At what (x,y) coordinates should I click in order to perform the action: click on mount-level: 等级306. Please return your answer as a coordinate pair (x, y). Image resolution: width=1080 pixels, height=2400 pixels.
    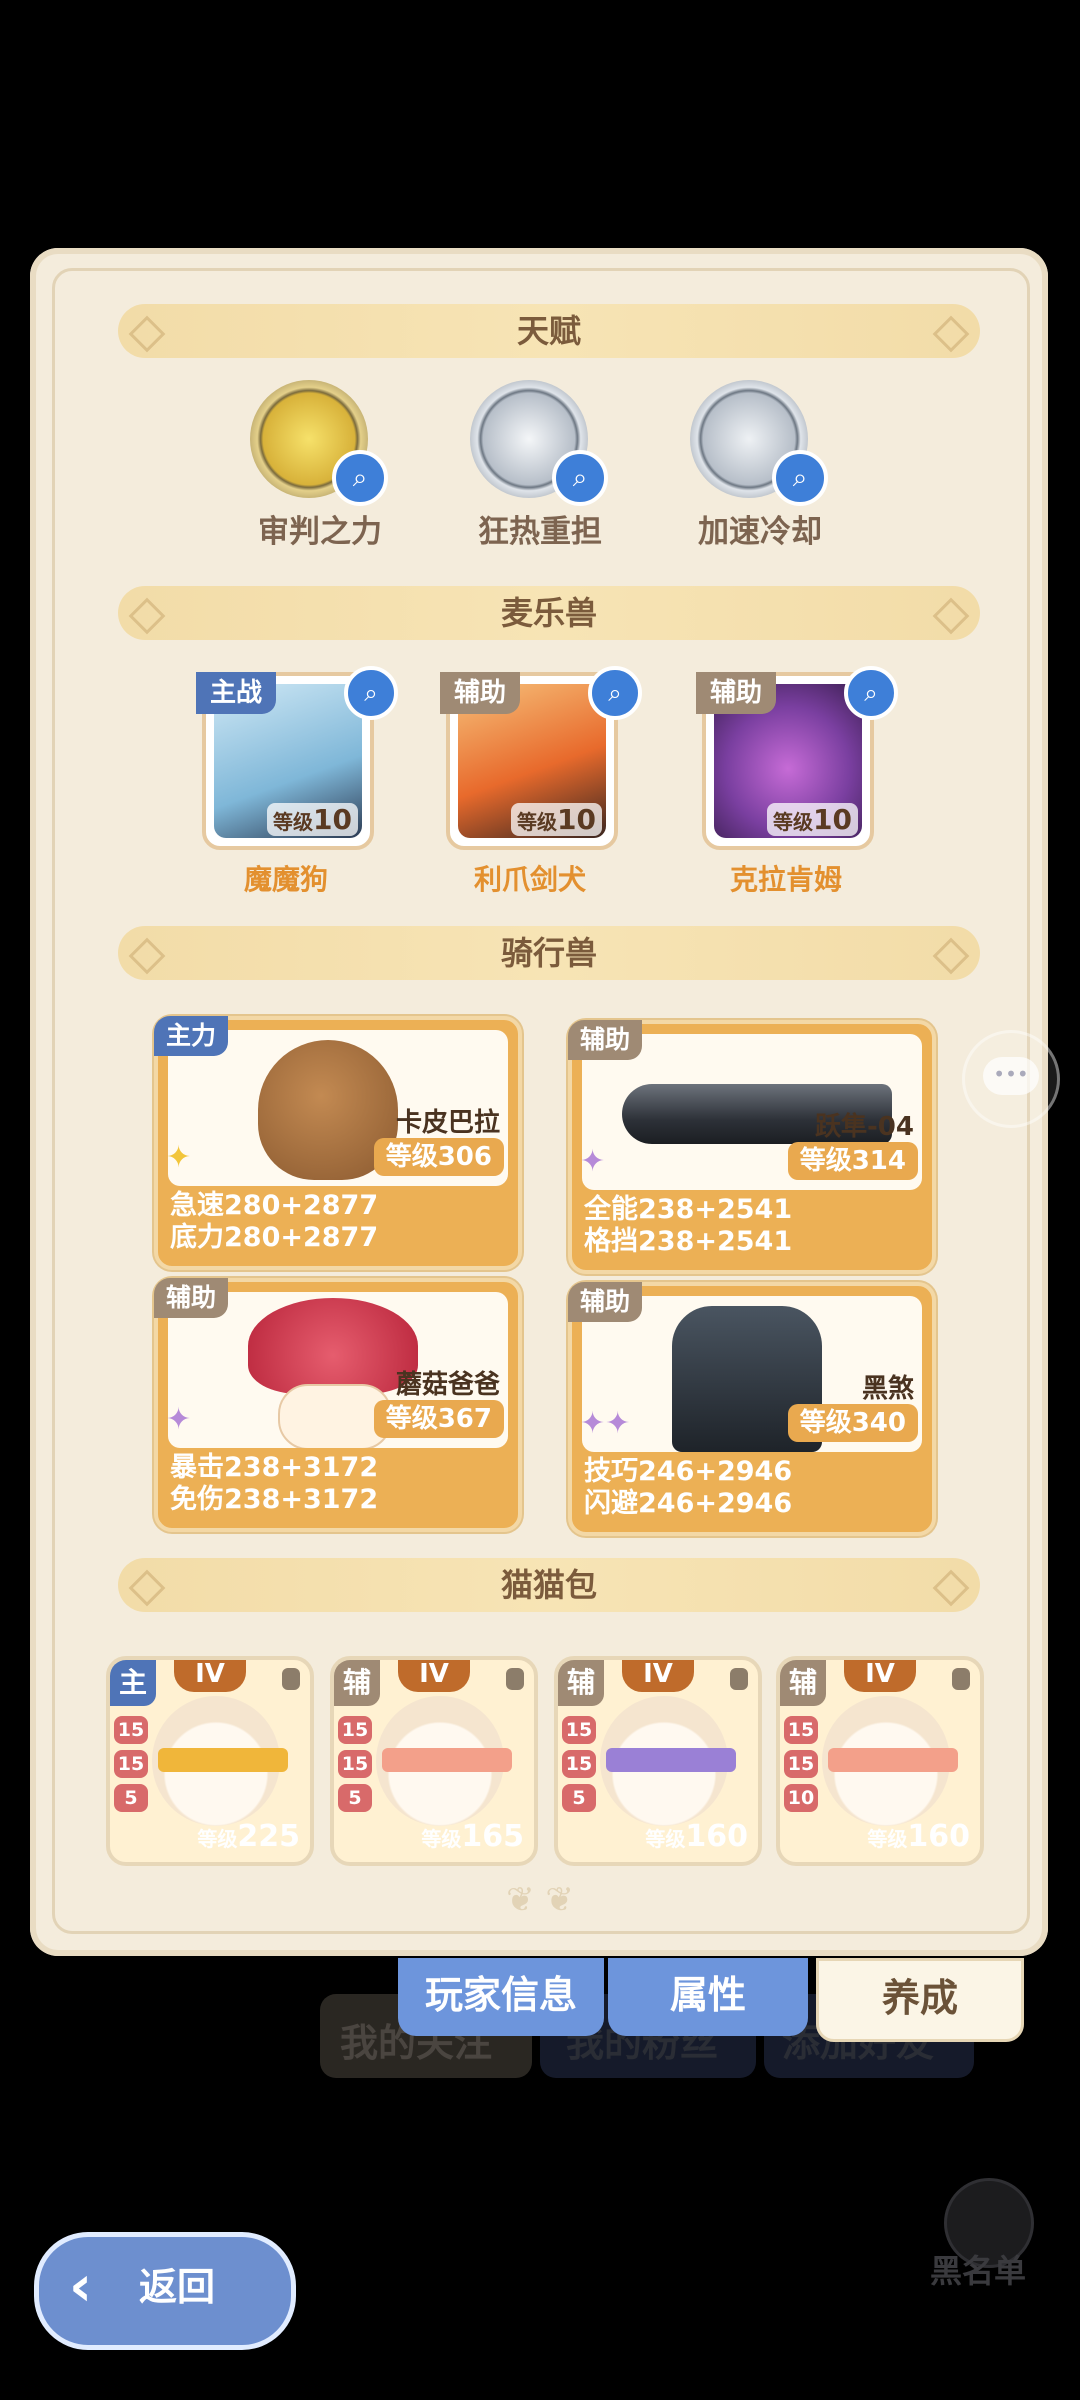
    Looking at the image, I should click on (438, 1157).